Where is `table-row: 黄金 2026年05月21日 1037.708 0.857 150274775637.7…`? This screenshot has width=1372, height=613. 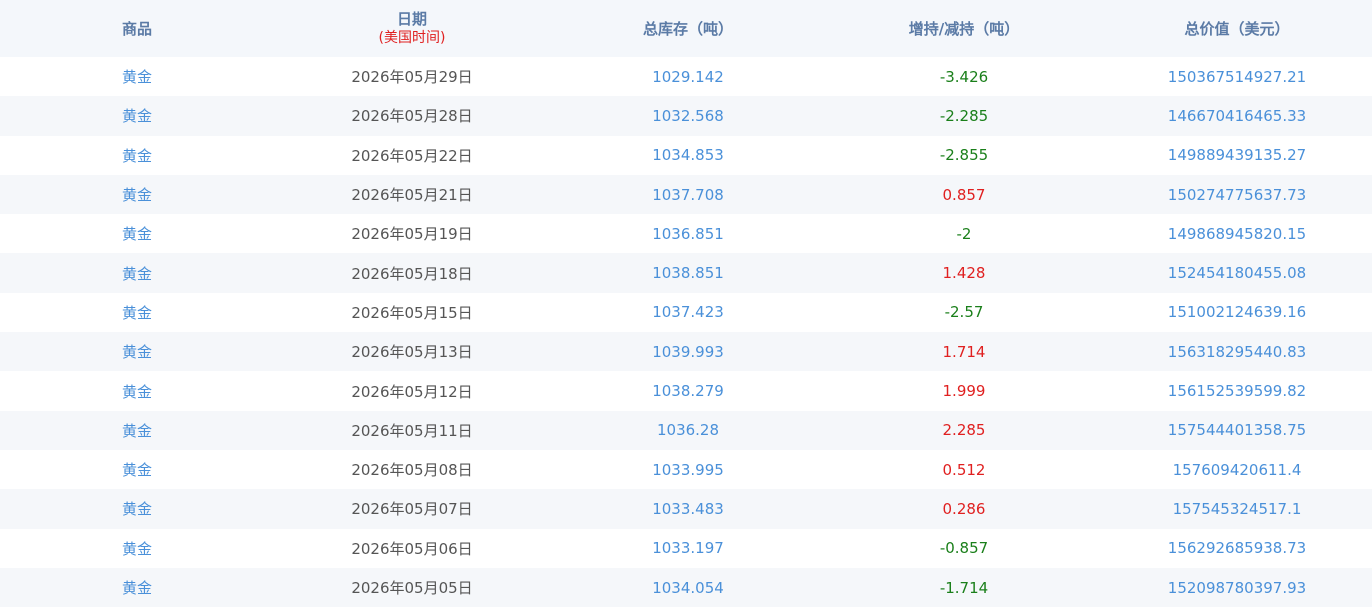 table-row: 黄金 2026年05月21日 1037.708 0.857 150274775637.7… is located at coordinates (686, 194).